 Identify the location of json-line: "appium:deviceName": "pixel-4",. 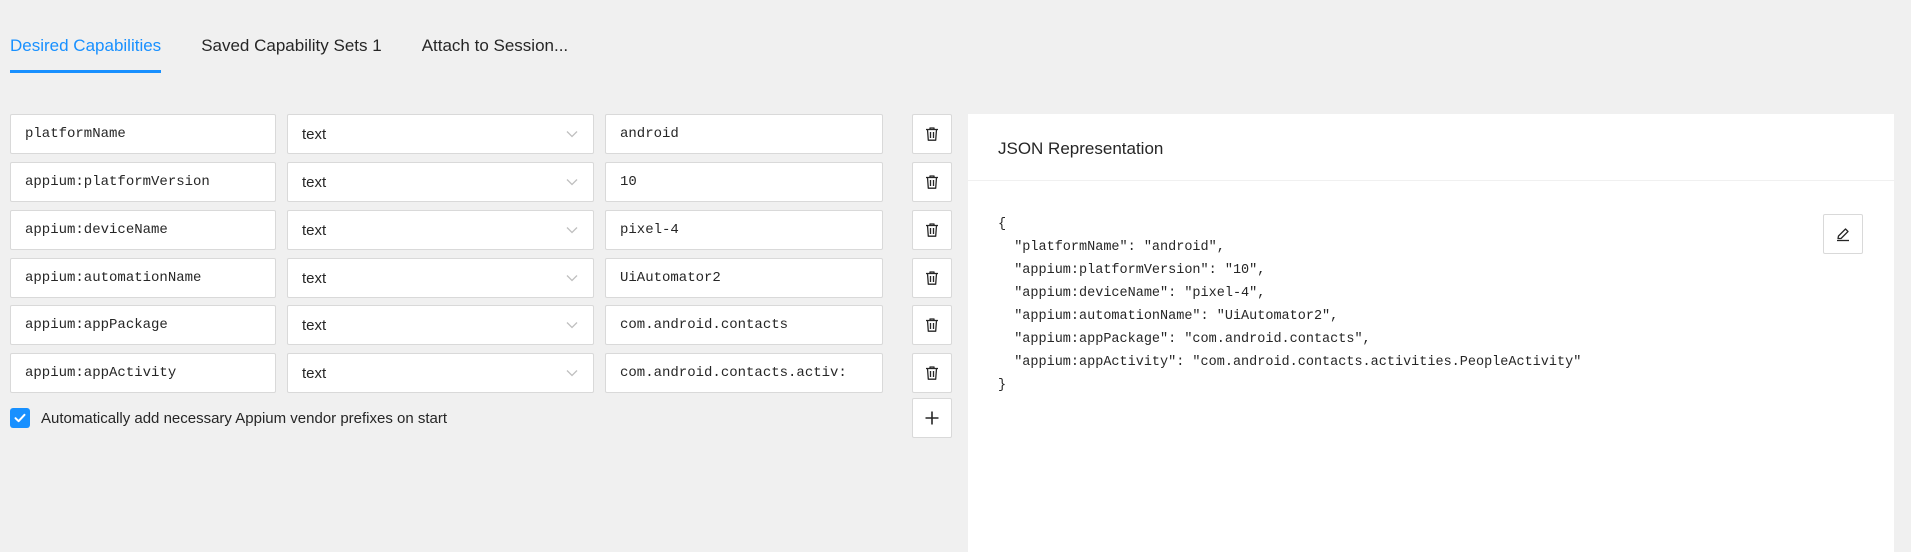
(1132, 293).